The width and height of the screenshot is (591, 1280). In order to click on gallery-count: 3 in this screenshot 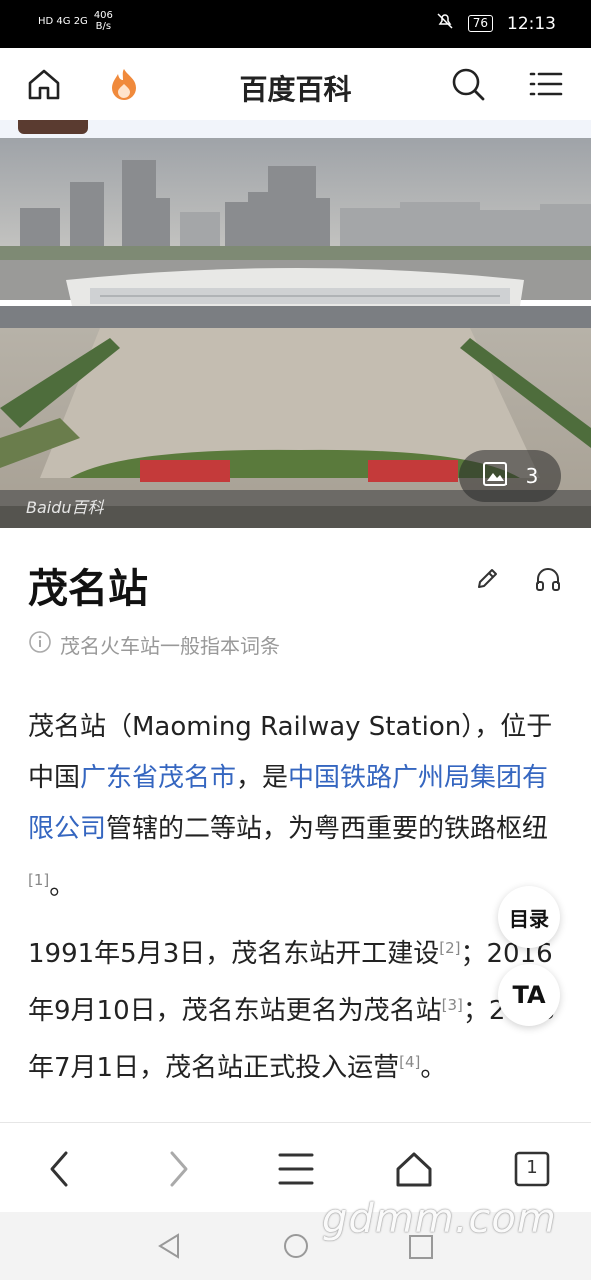, I will do `click(532, 476)`.